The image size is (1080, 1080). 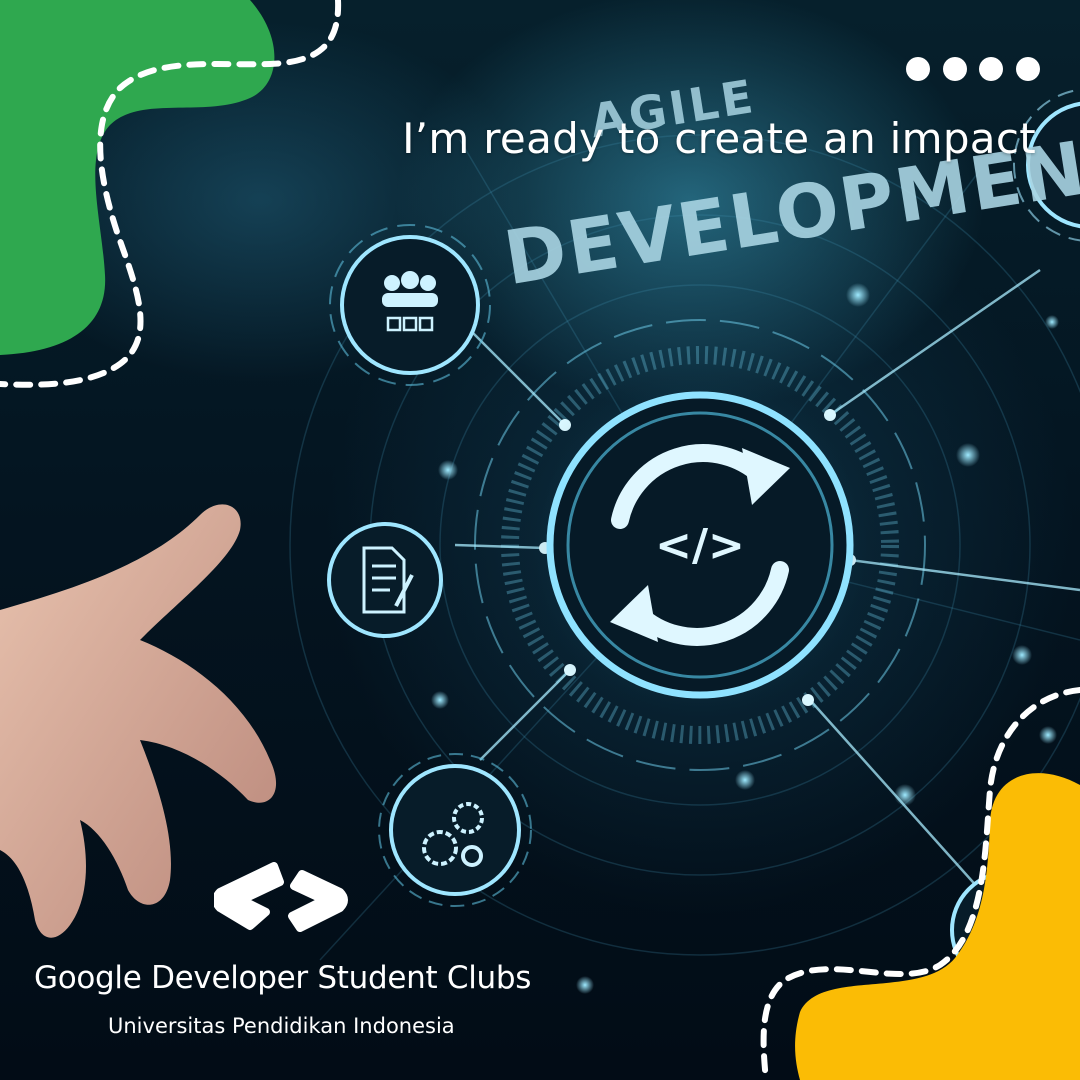 What do you see at coordinates (385, 580) in the screenshot?
I see `satellite-document` at bounding box center [385, 580].